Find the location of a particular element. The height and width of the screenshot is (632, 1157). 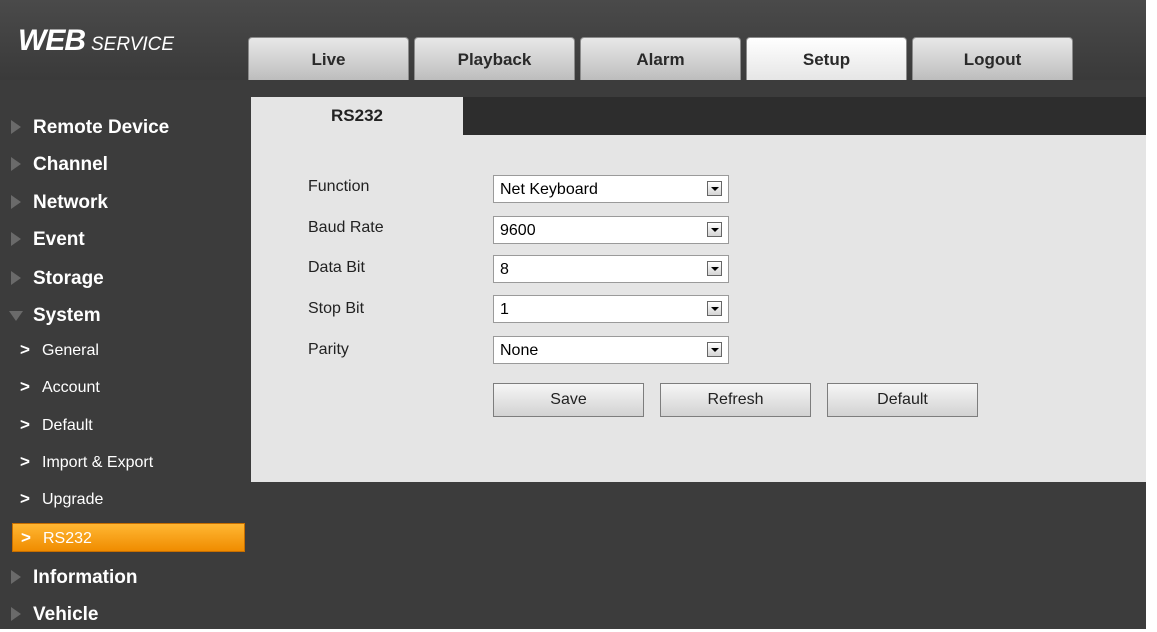

stop-bit-label: Stop Bit is located at coordinates (336, 308).